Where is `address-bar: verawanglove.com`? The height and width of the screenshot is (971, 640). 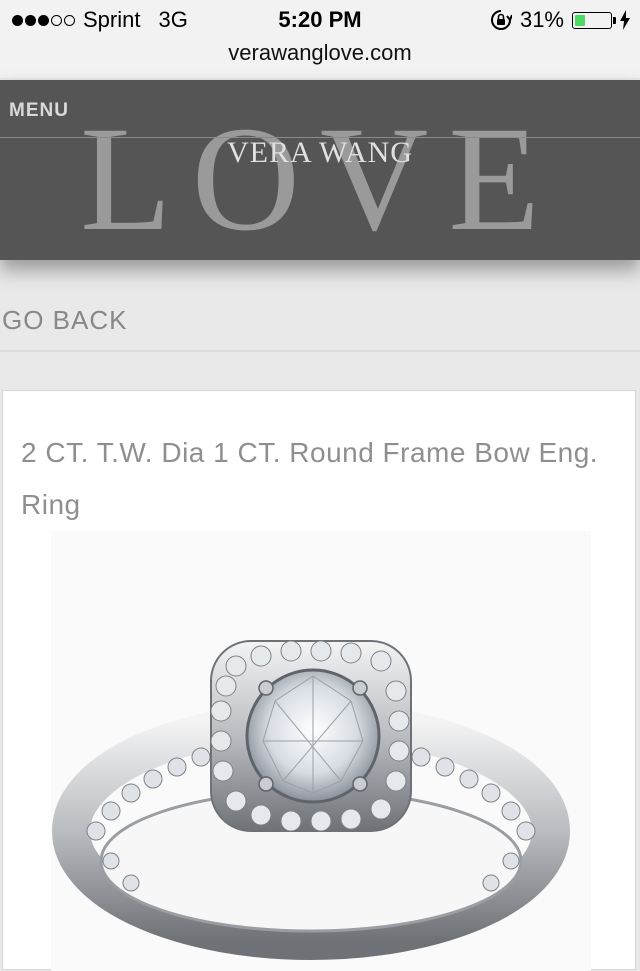
address-bar: verawanglove.com is located at coordinates (320, 59).